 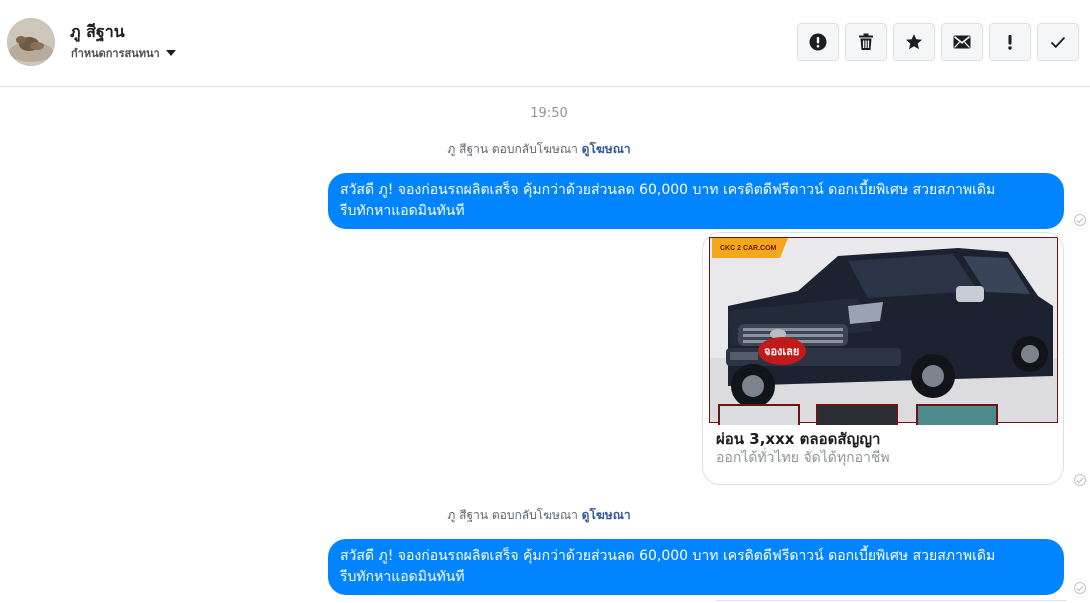 What do you see at coordinates (31, 42) in the screenshot?
I see `avatar` at bounding box center [31, 42].